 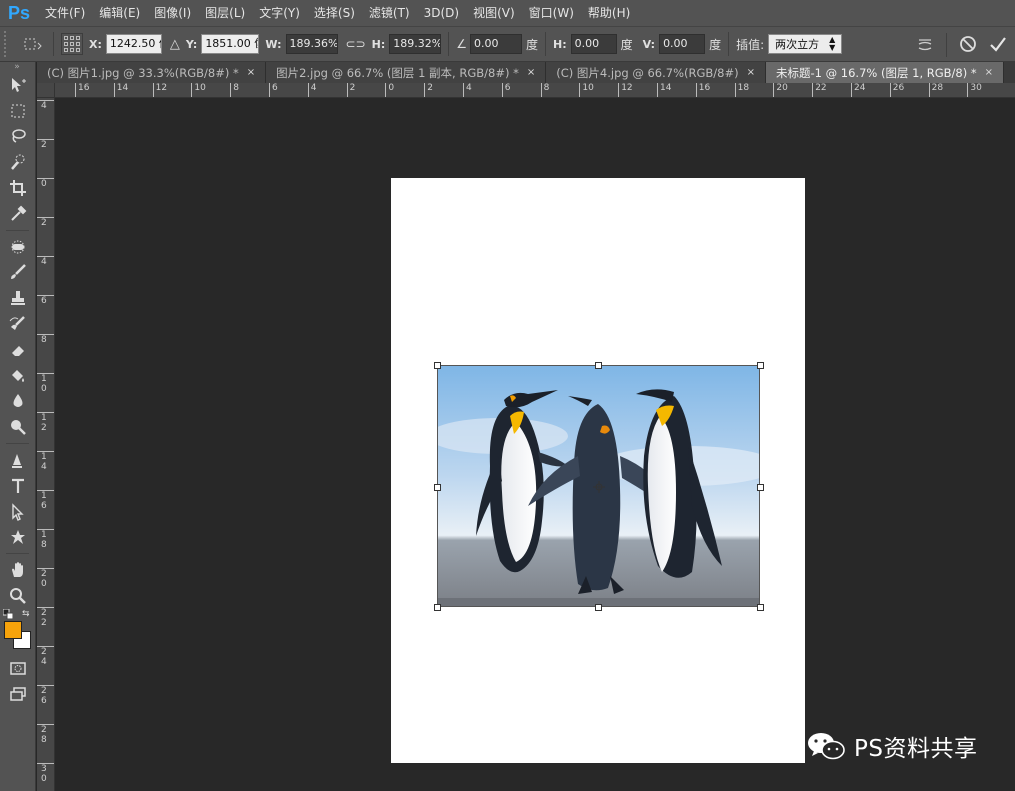 What do you see at coordinates (26, 614) in the screenshot?
I see `swap-colors-icon: ⇆` at bounding box center [26, 614].